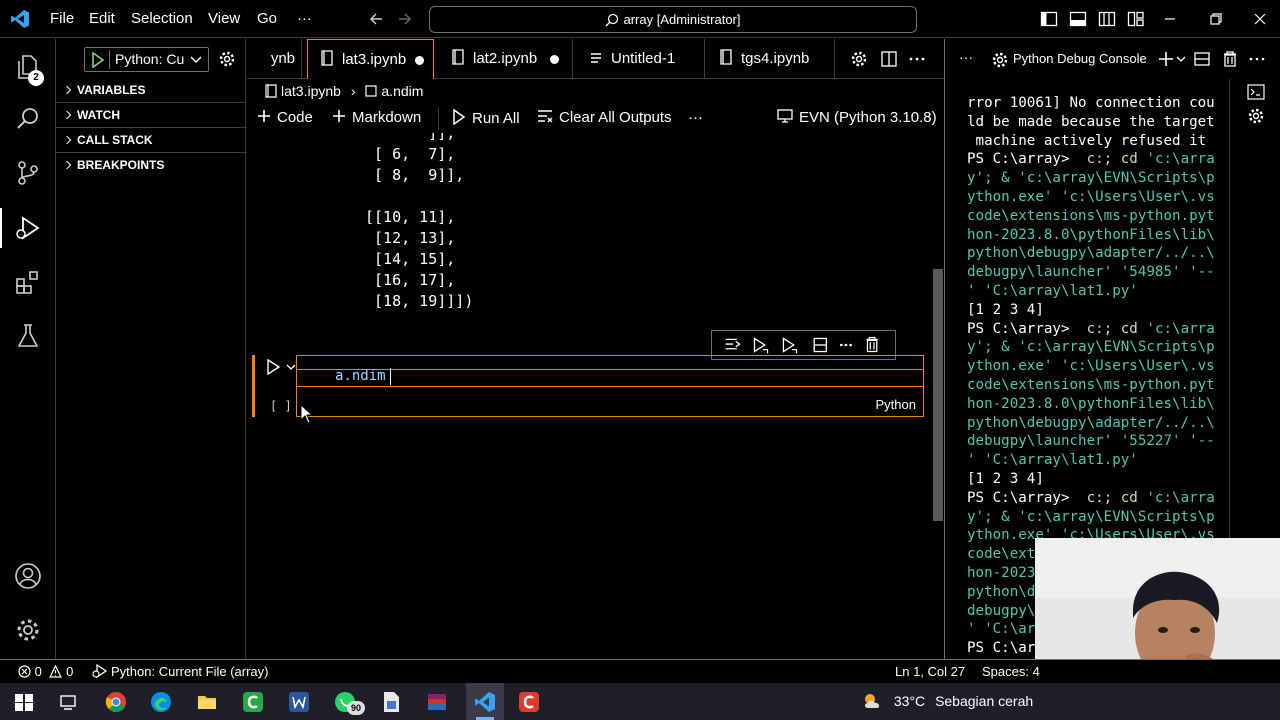 The height and width of the screenshot is (720, 1280). I want to click on debug-config-select: Python: Cu, so click(146, 59).